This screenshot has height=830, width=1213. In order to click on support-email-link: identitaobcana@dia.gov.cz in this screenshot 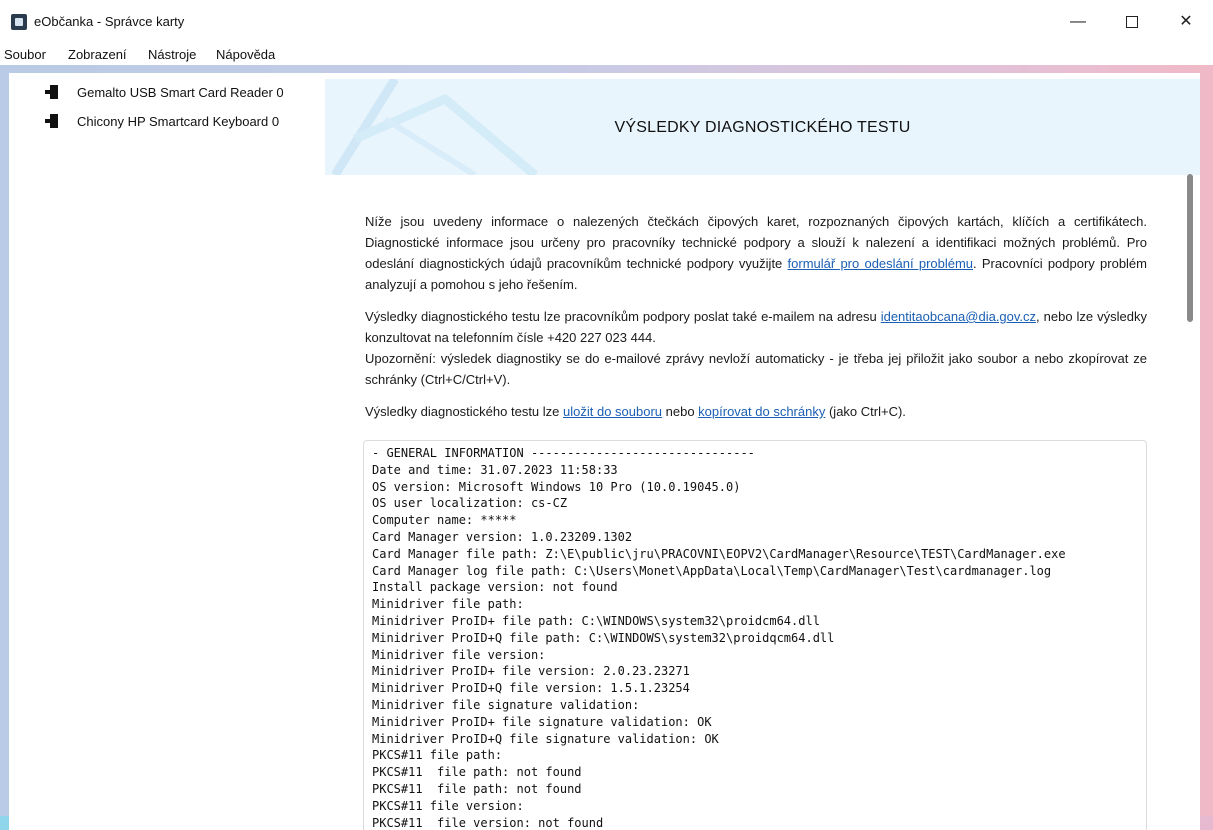, I will do `click(958, 316)`.